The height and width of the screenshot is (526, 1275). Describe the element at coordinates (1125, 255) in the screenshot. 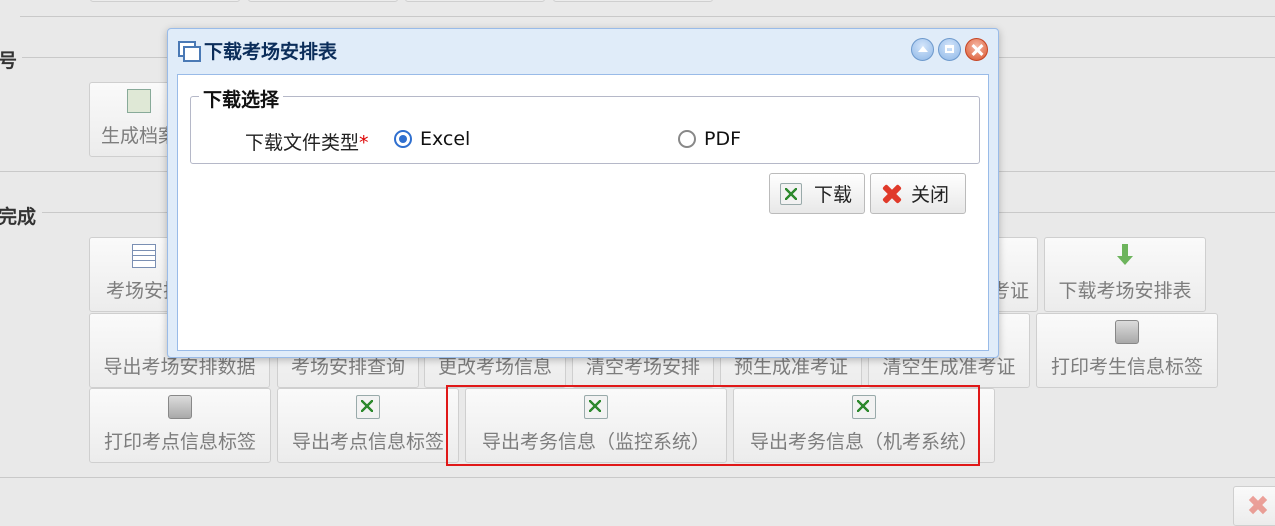

I see `down-arrow-icon` at that location.